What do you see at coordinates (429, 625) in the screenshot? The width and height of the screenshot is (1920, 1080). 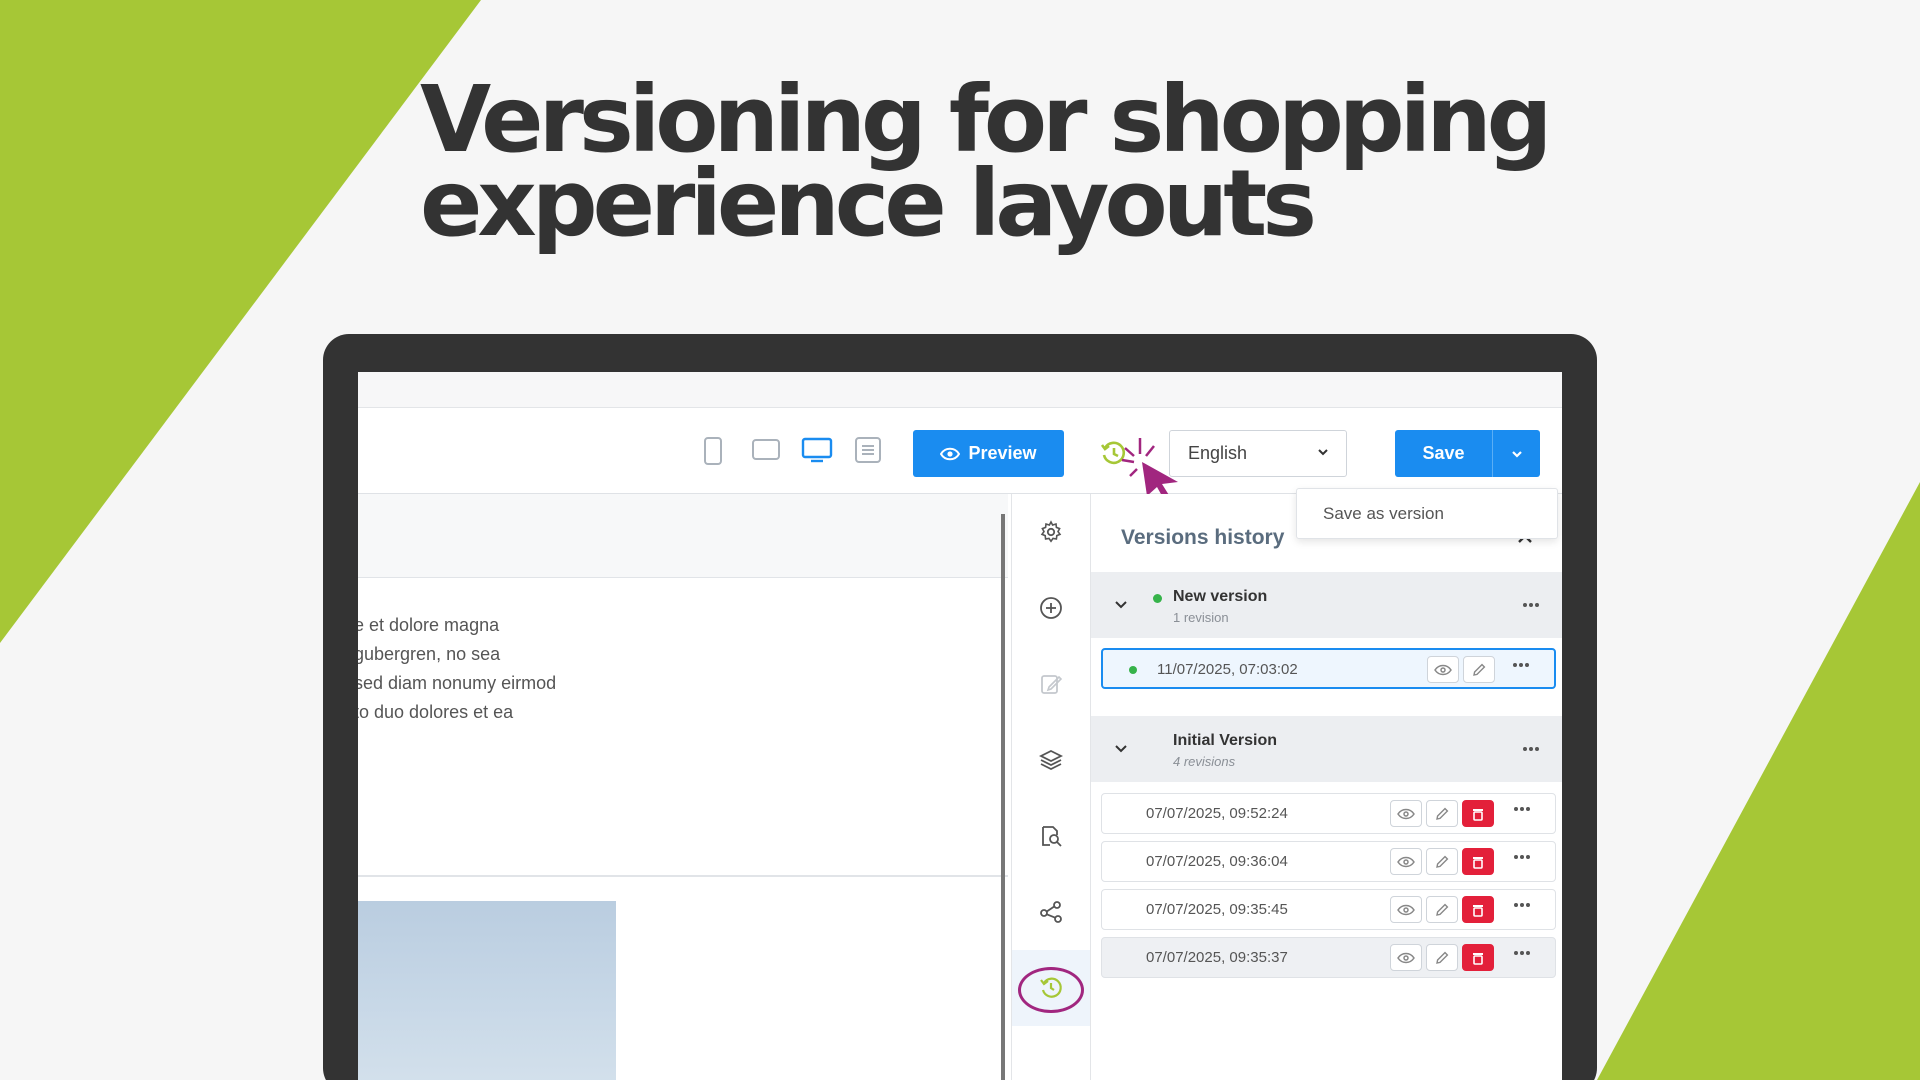 I see `text-line: e et dolore magna` at bounding box center [429, 625].